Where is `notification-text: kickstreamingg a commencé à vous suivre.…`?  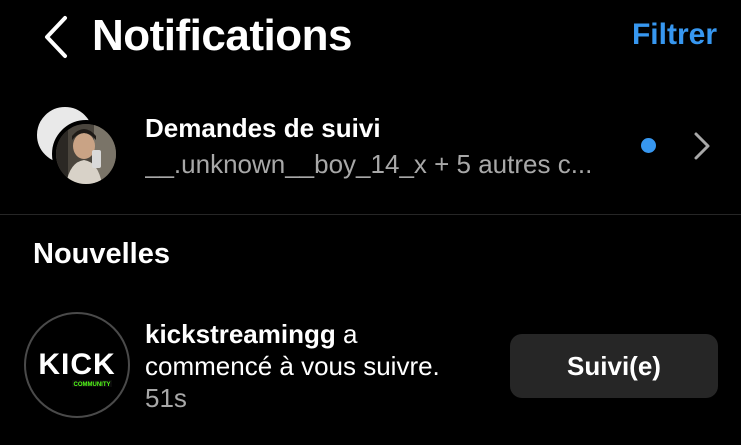
notification-text: kickstreamingg a commencé à vous suivre.… is located at coordinates (315, 366).